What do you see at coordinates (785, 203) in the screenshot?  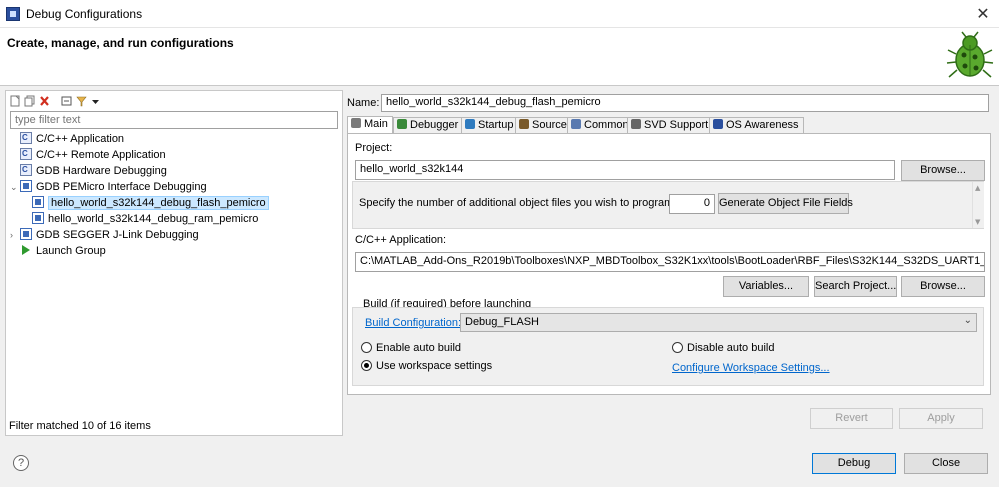 I see `generate-object-file-fields-button: Generate Object File Fields` at bounding box center [785, 203].